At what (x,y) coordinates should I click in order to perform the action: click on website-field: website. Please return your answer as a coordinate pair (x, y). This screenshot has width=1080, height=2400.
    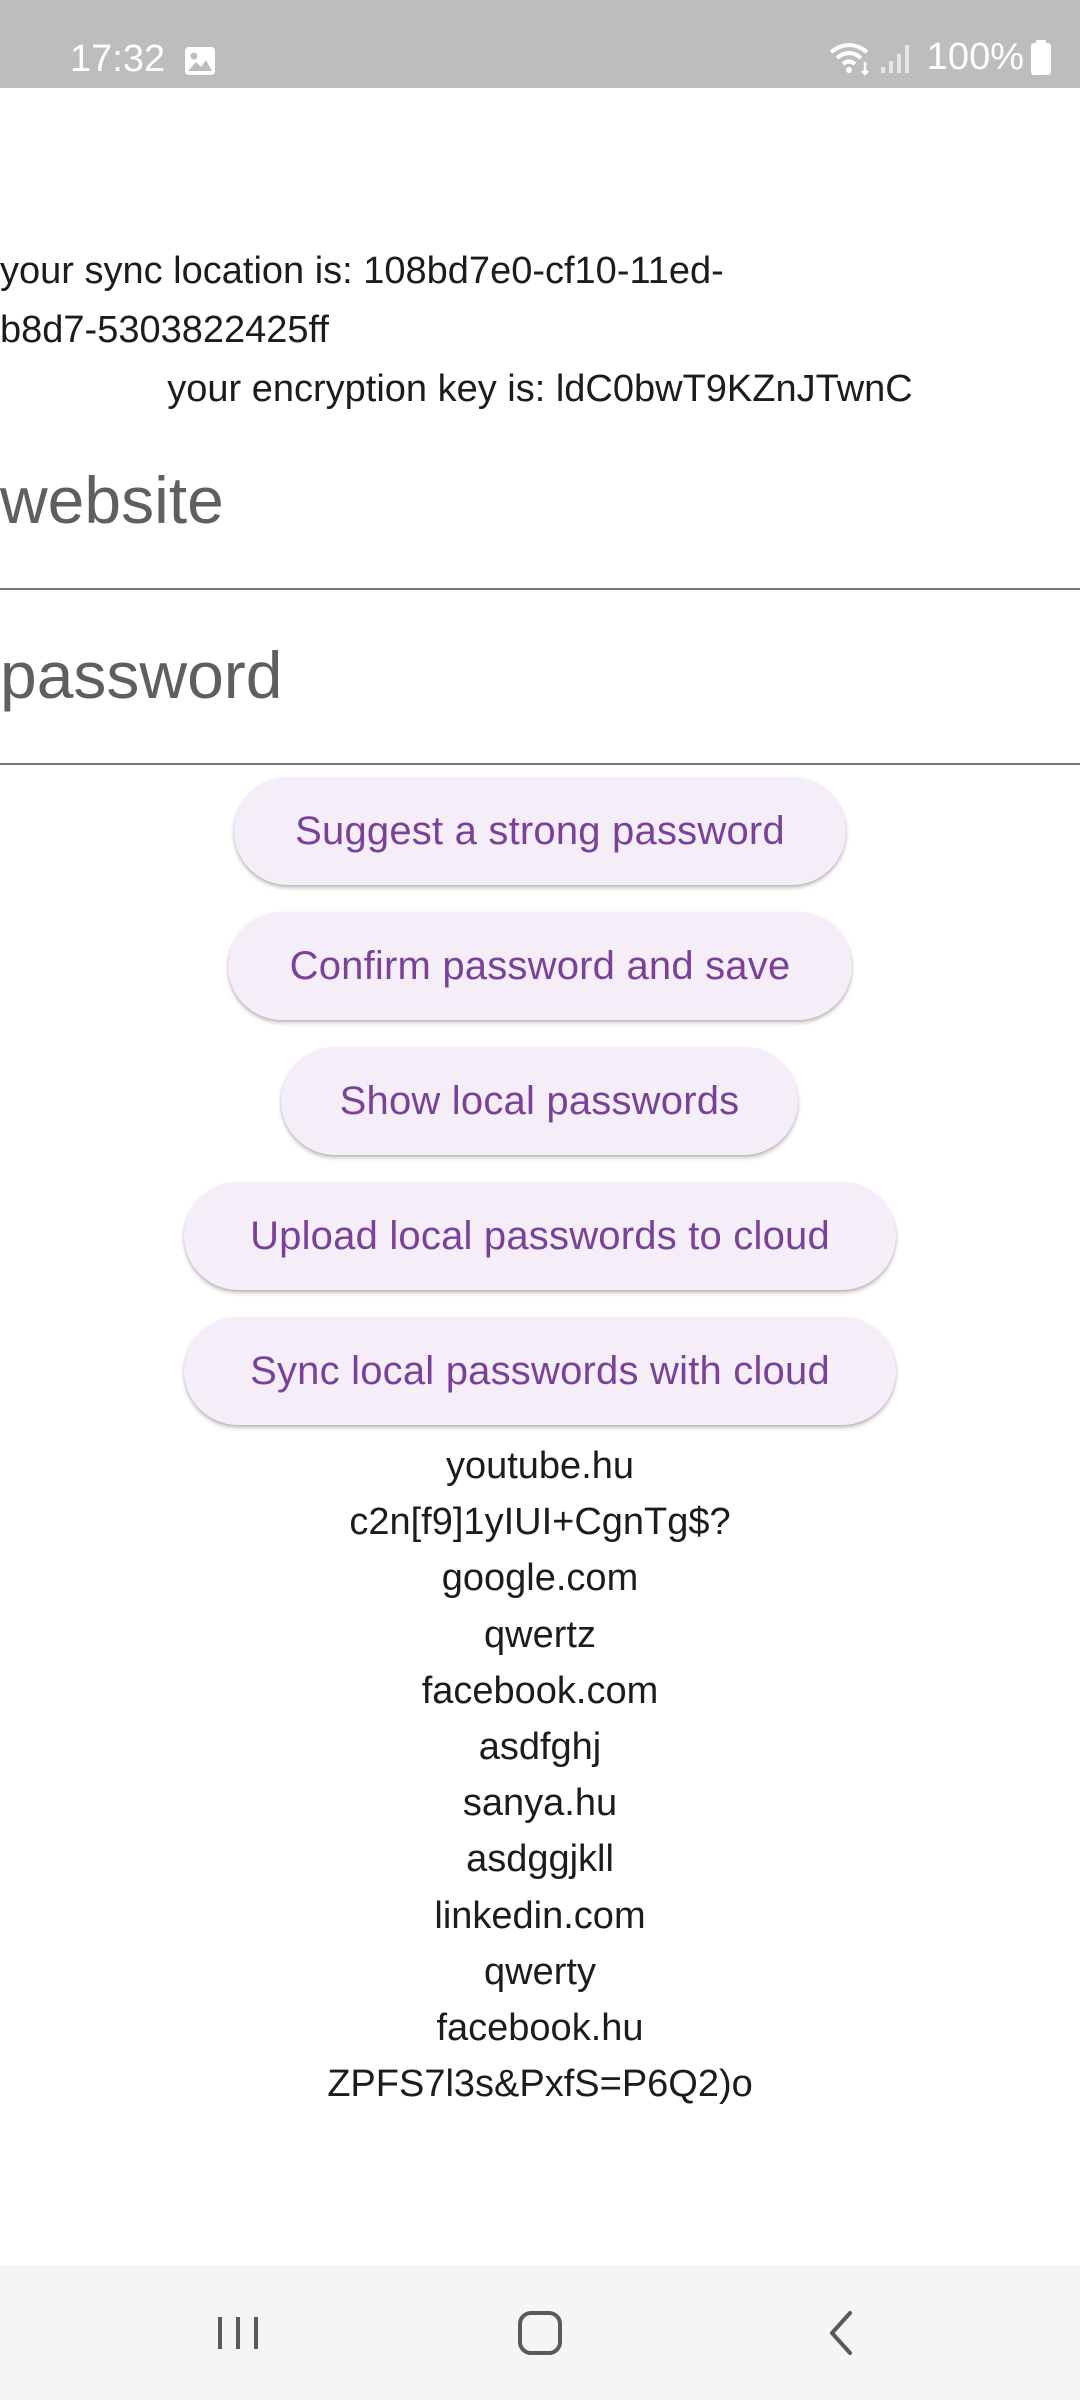
    Looking at the image, I should click on (540, 525).